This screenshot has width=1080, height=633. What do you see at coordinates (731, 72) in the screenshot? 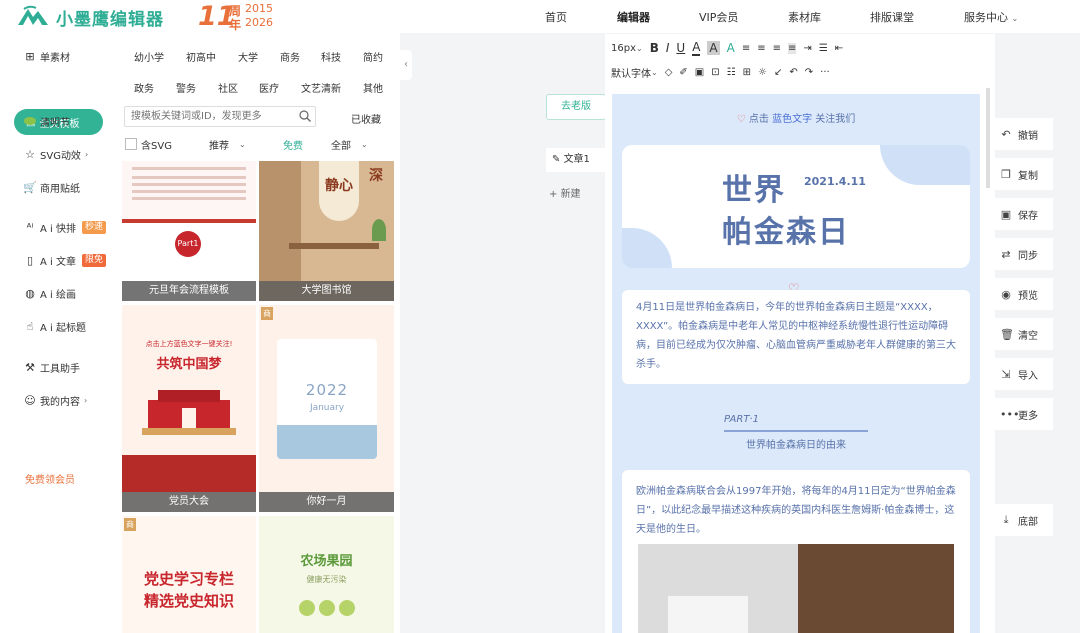
I see `line-spacing-icon: ☷` at bounding box center [731, 72].